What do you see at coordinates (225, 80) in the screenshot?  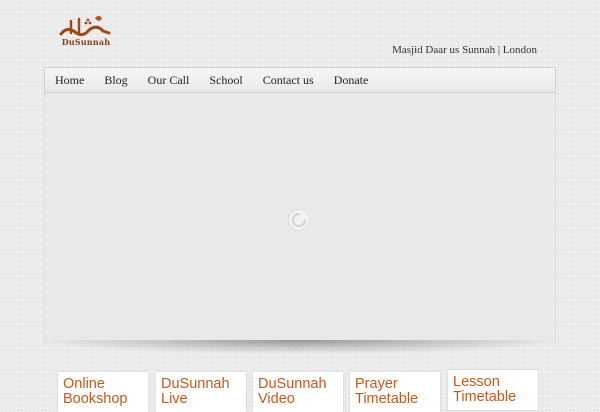 I see `nav-item-school: School` at bounding box center [225, 80].